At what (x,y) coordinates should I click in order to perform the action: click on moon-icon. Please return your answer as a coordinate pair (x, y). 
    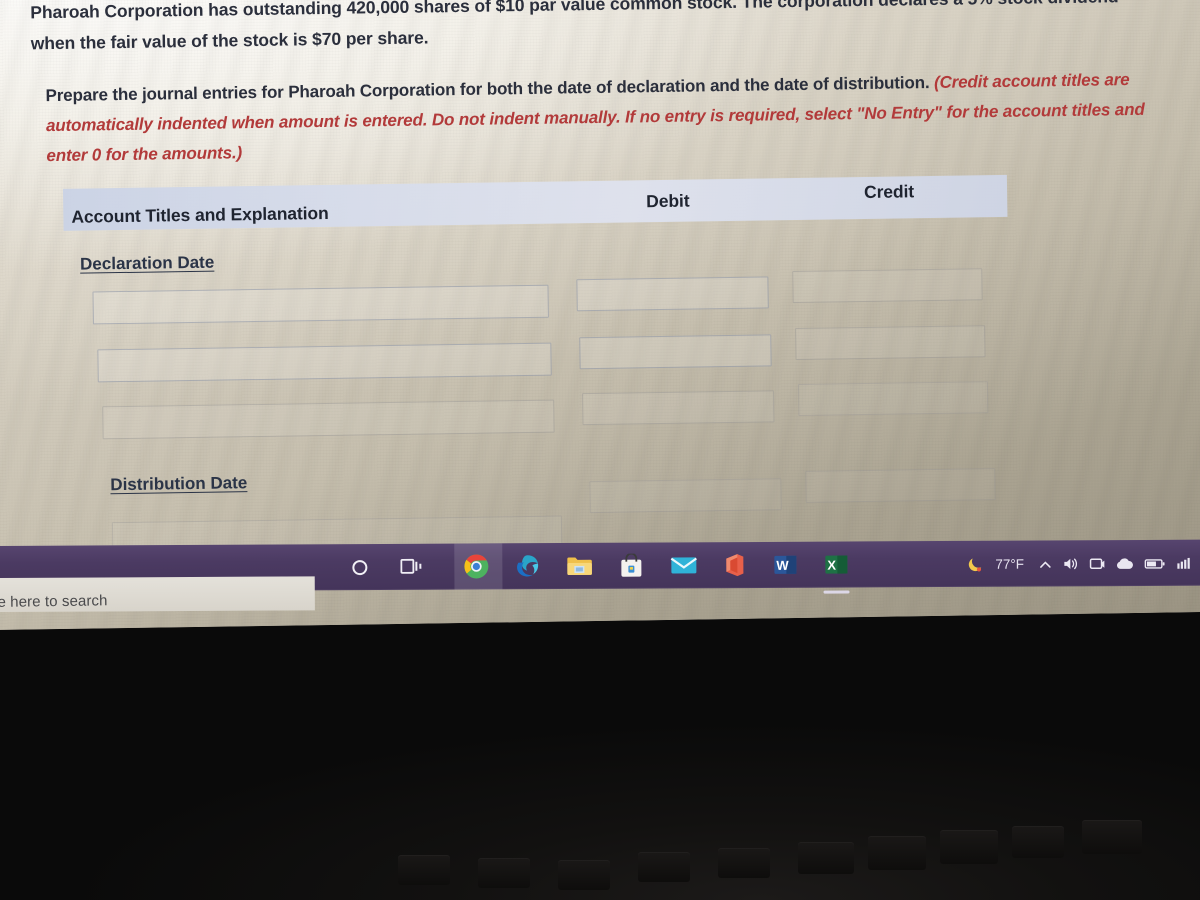
    Looking at the image, I should click on (975, 564).